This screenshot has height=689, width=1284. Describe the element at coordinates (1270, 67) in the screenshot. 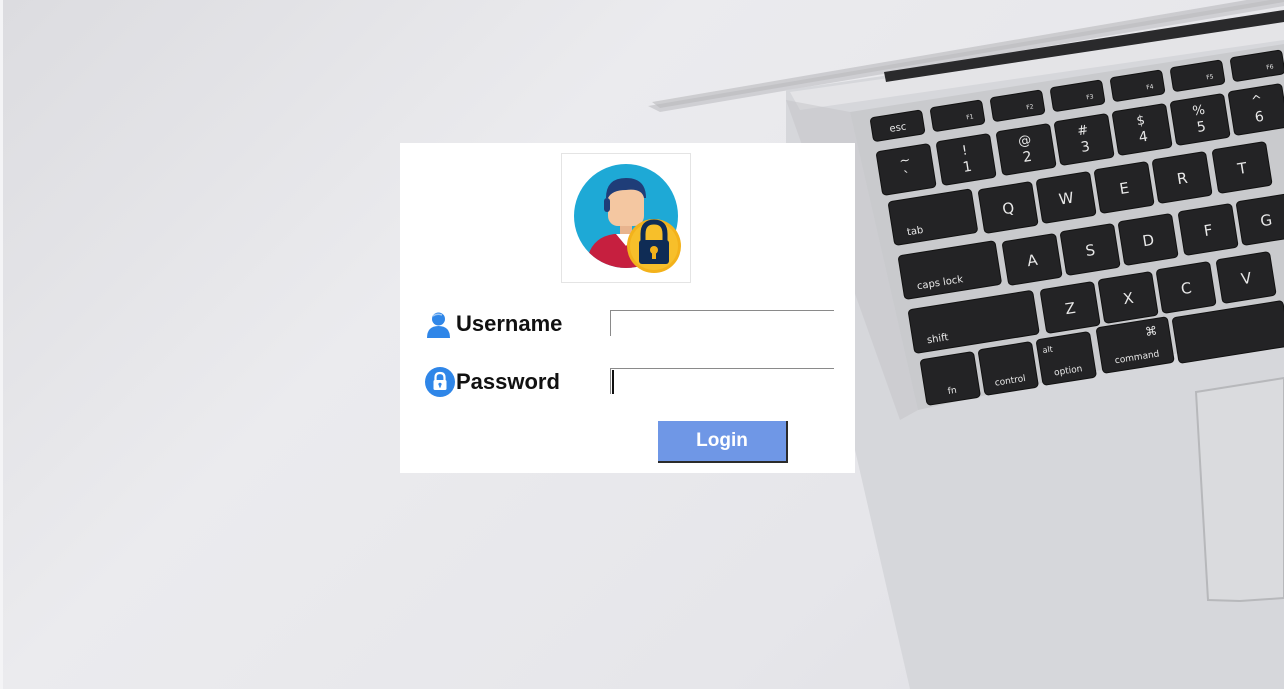

I see `key-f6-label: F6` at that location.